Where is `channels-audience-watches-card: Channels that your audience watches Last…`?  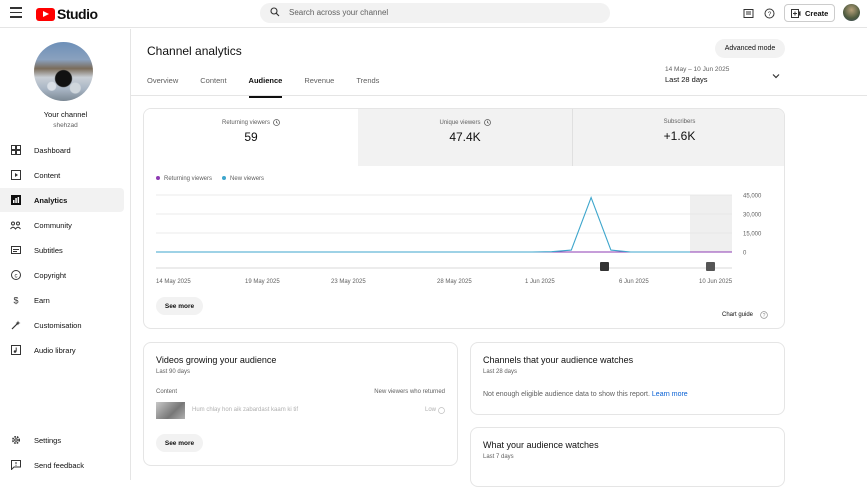 channels-audience-watches-card: Channels that your audience watches Last… is located at coordinates (627, 378).